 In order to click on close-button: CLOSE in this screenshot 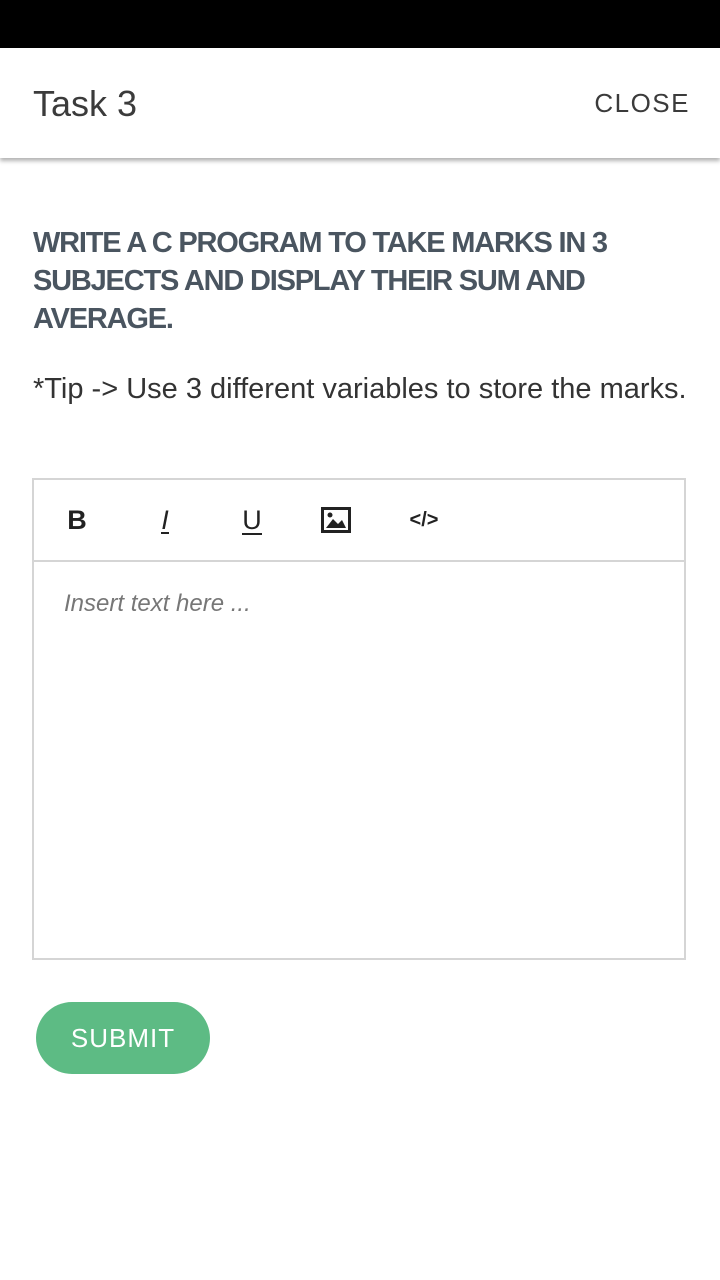, I will do `click(642, 103)`.